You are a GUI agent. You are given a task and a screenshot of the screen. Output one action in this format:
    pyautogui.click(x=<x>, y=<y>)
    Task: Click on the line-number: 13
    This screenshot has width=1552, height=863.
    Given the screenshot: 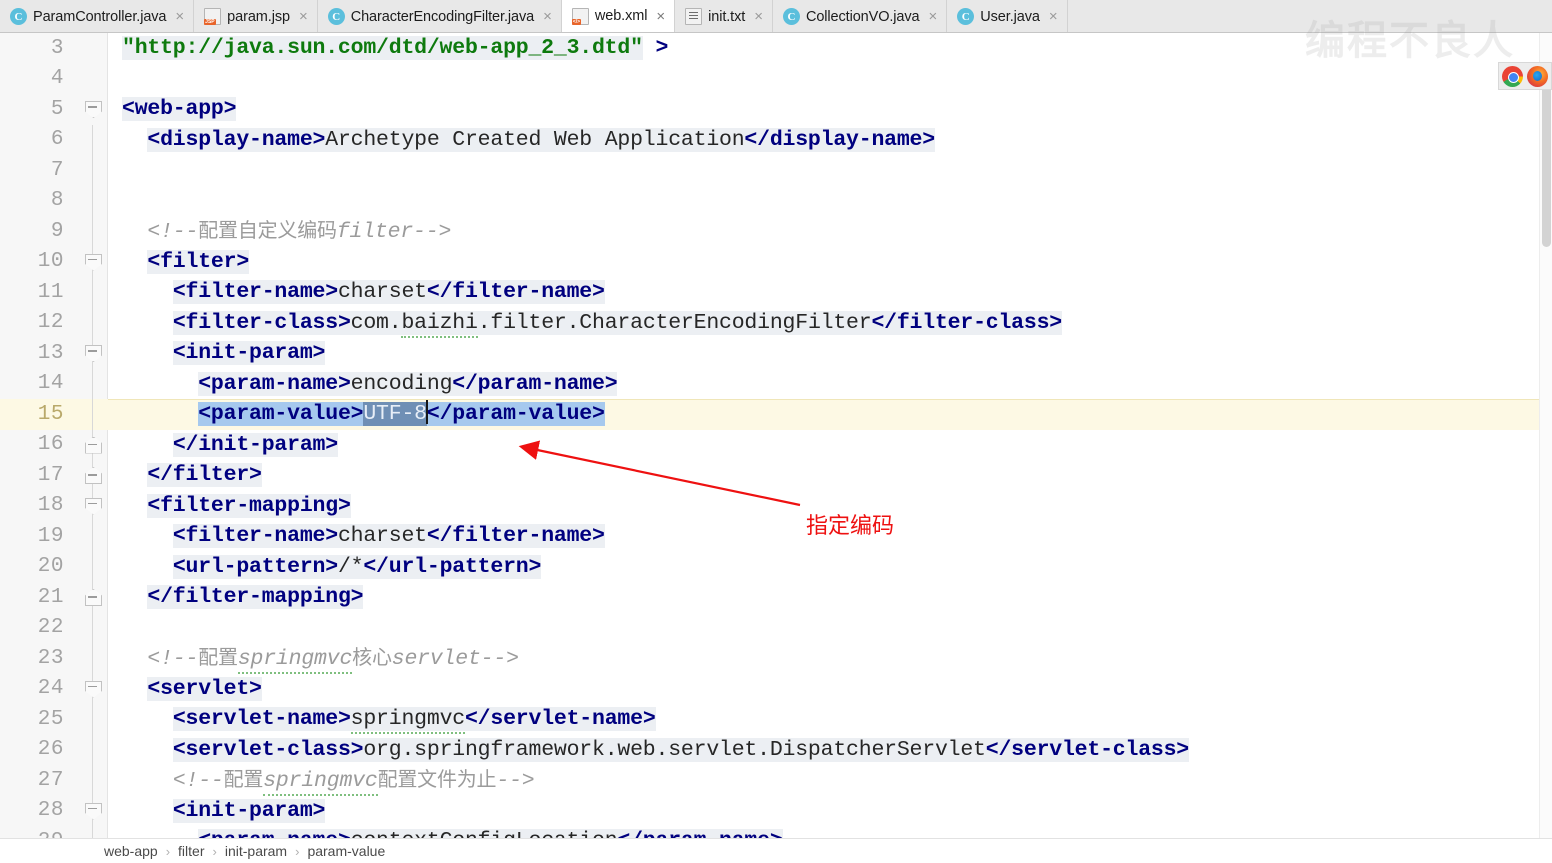 What is the action you would take?
    pyautogui.click(x=50, y=353)
    